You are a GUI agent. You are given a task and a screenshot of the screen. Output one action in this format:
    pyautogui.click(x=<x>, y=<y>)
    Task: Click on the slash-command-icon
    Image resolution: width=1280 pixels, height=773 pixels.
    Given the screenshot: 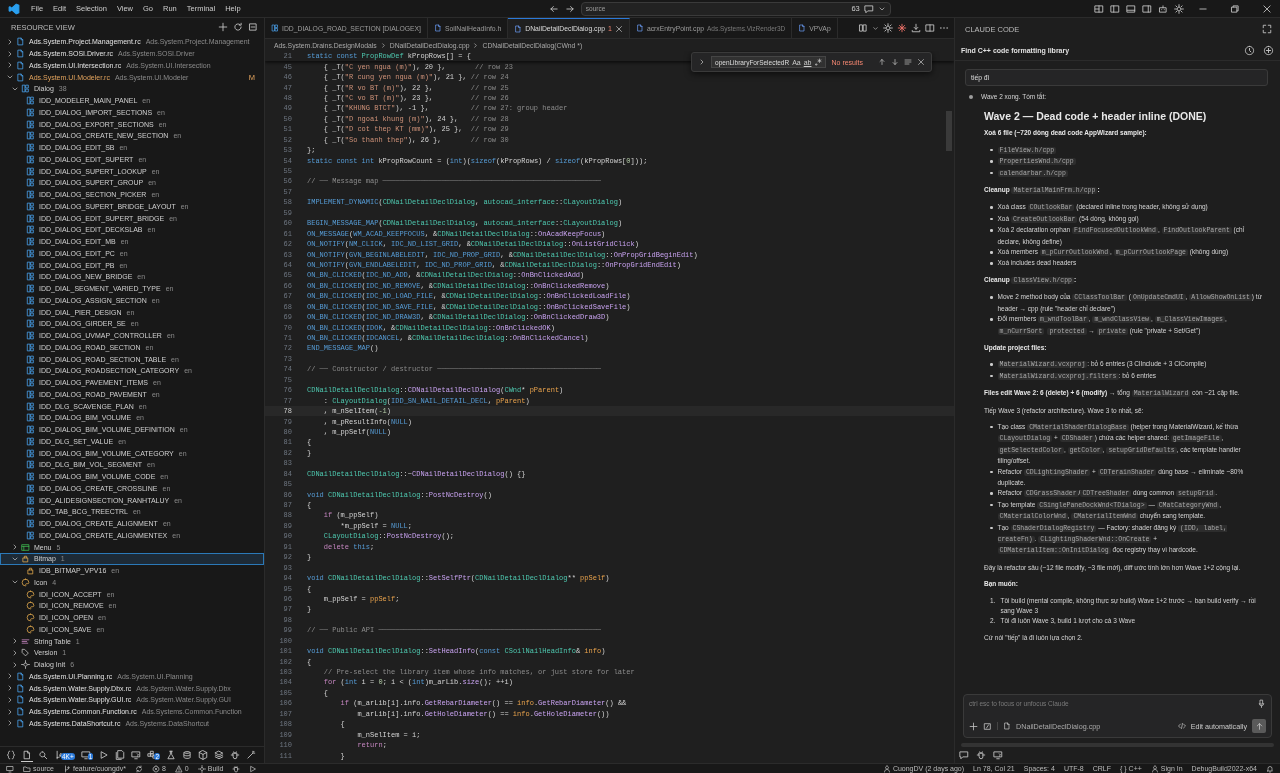 What is the action you would take?
    pyautogui.click(x=987, y=726)
    